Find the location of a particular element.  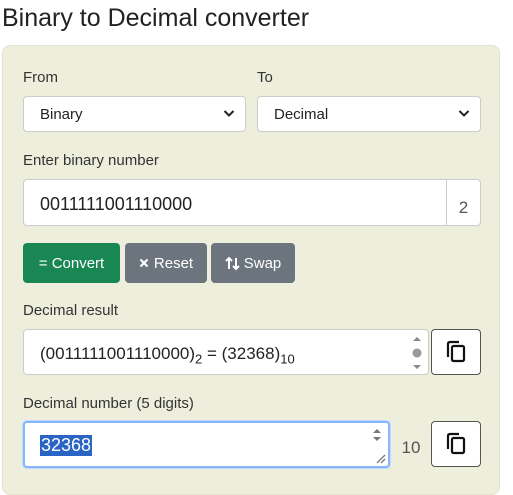

spinner-arrows is located at coordinates (377, 435).